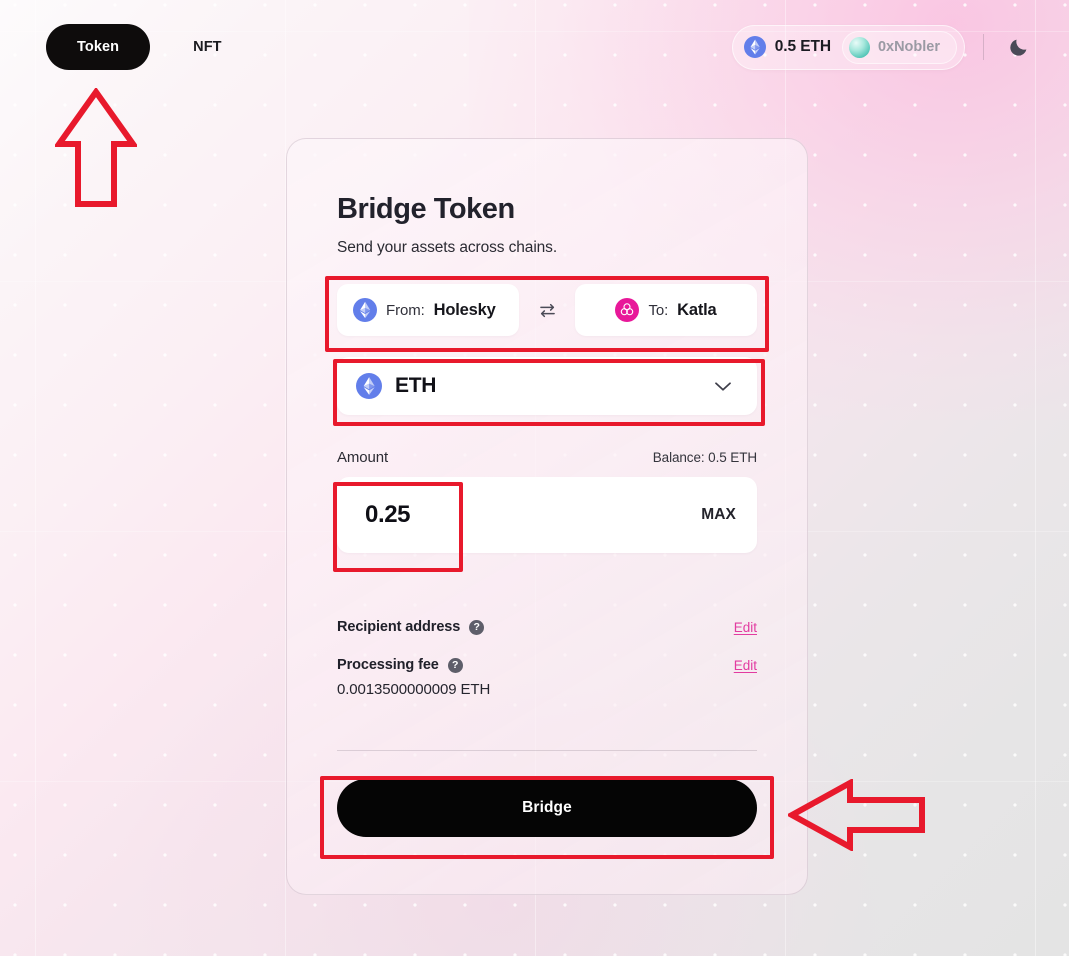 Image resolution: width=1069 pixels, height=956 pixels. What do you see at coordinates (464, 309) in the screenshot?
I see `from-chain-value: Holesky` at bounding box center [464, 309].